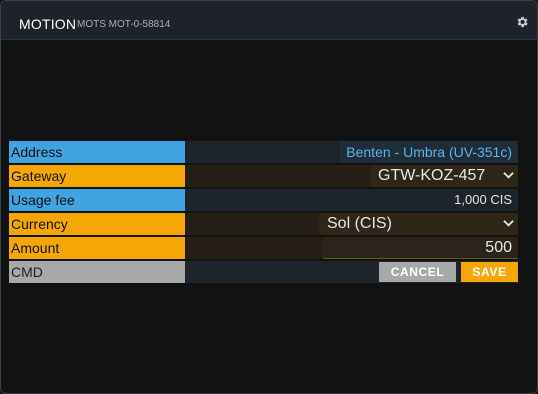 The image size is (538, 394). What do you see at coordinates (48, 24) in the screenshot?
I see `window-title: MOTION` at bounding box center [48, 24].